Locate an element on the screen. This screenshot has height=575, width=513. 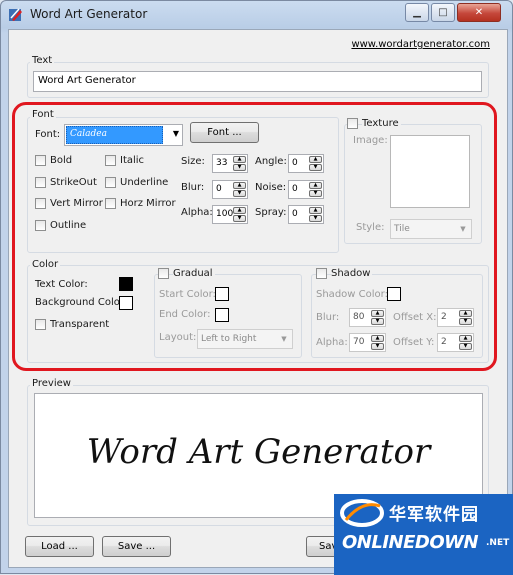
close-icon: ✕ is located at coordinates (479, 12).